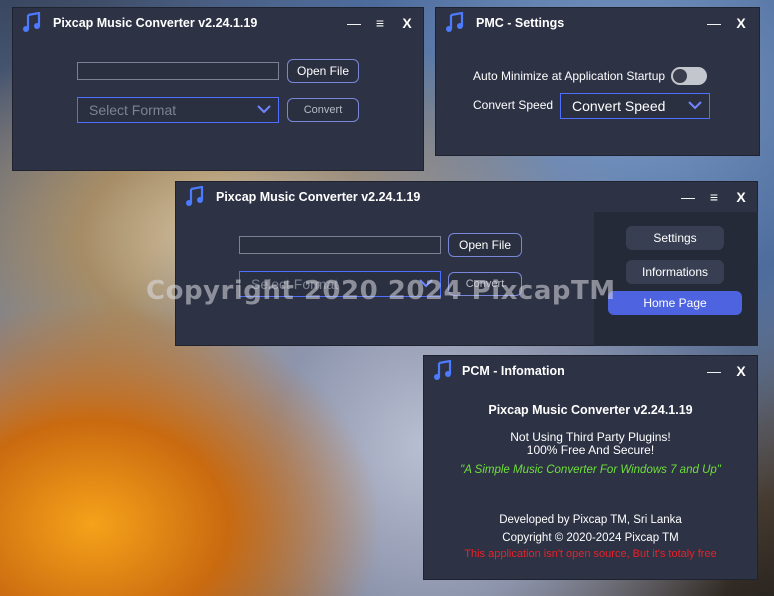 Image resolution: width=774 pixels, height=596 pixels. What do you see at coordinates (590, 450) in the screenshot?
I see `info-line-free: 100% Free And Secure!` at bounding box center [590, 450].